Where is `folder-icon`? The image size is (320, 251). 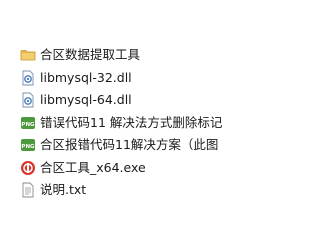 folder-icon is located at coordinates (28, 55).